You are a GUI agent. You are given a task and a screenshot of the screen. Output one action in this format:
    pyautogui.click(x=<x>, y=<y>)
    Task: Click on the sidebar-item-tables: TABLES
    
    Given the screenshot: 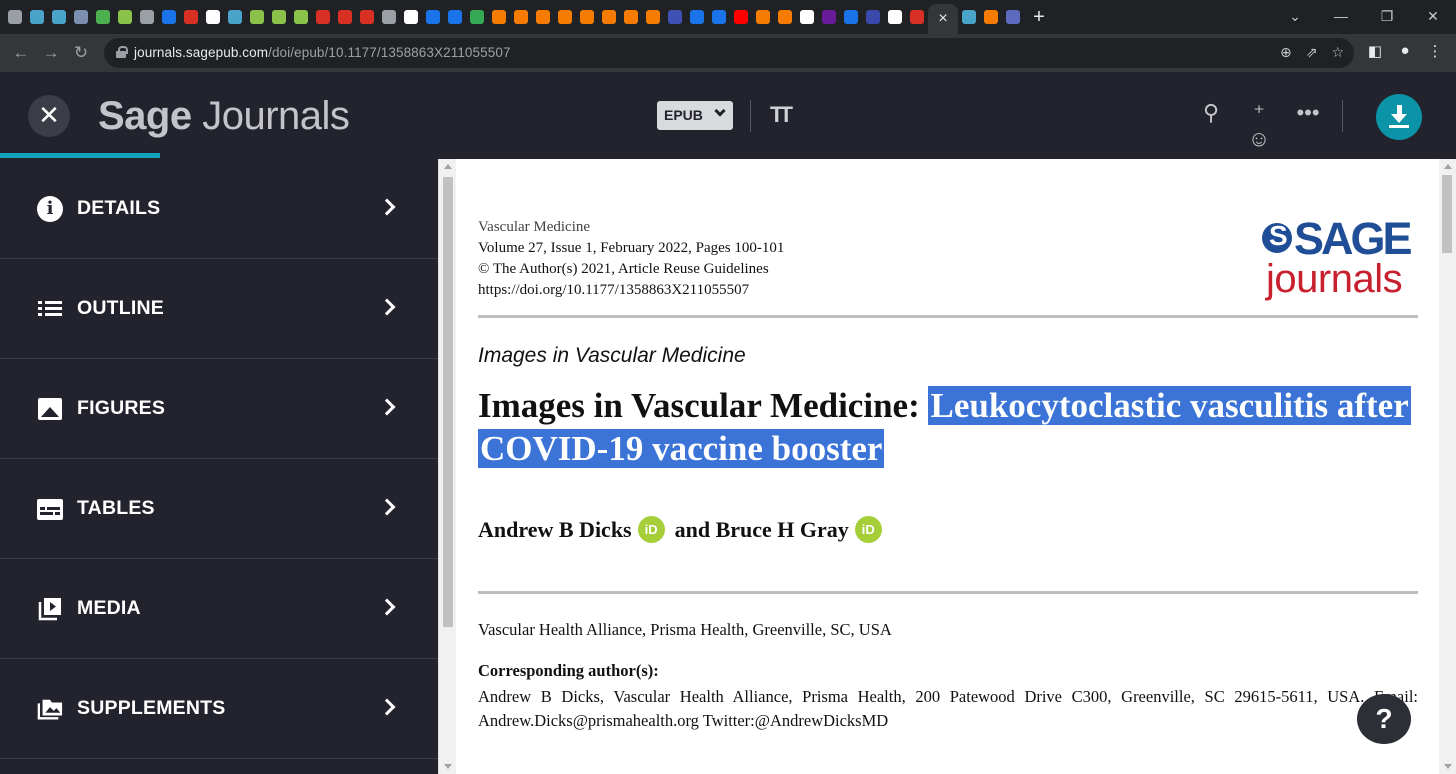 What is the action you would take?
    pyautogui.click(x=219, y=509)
    